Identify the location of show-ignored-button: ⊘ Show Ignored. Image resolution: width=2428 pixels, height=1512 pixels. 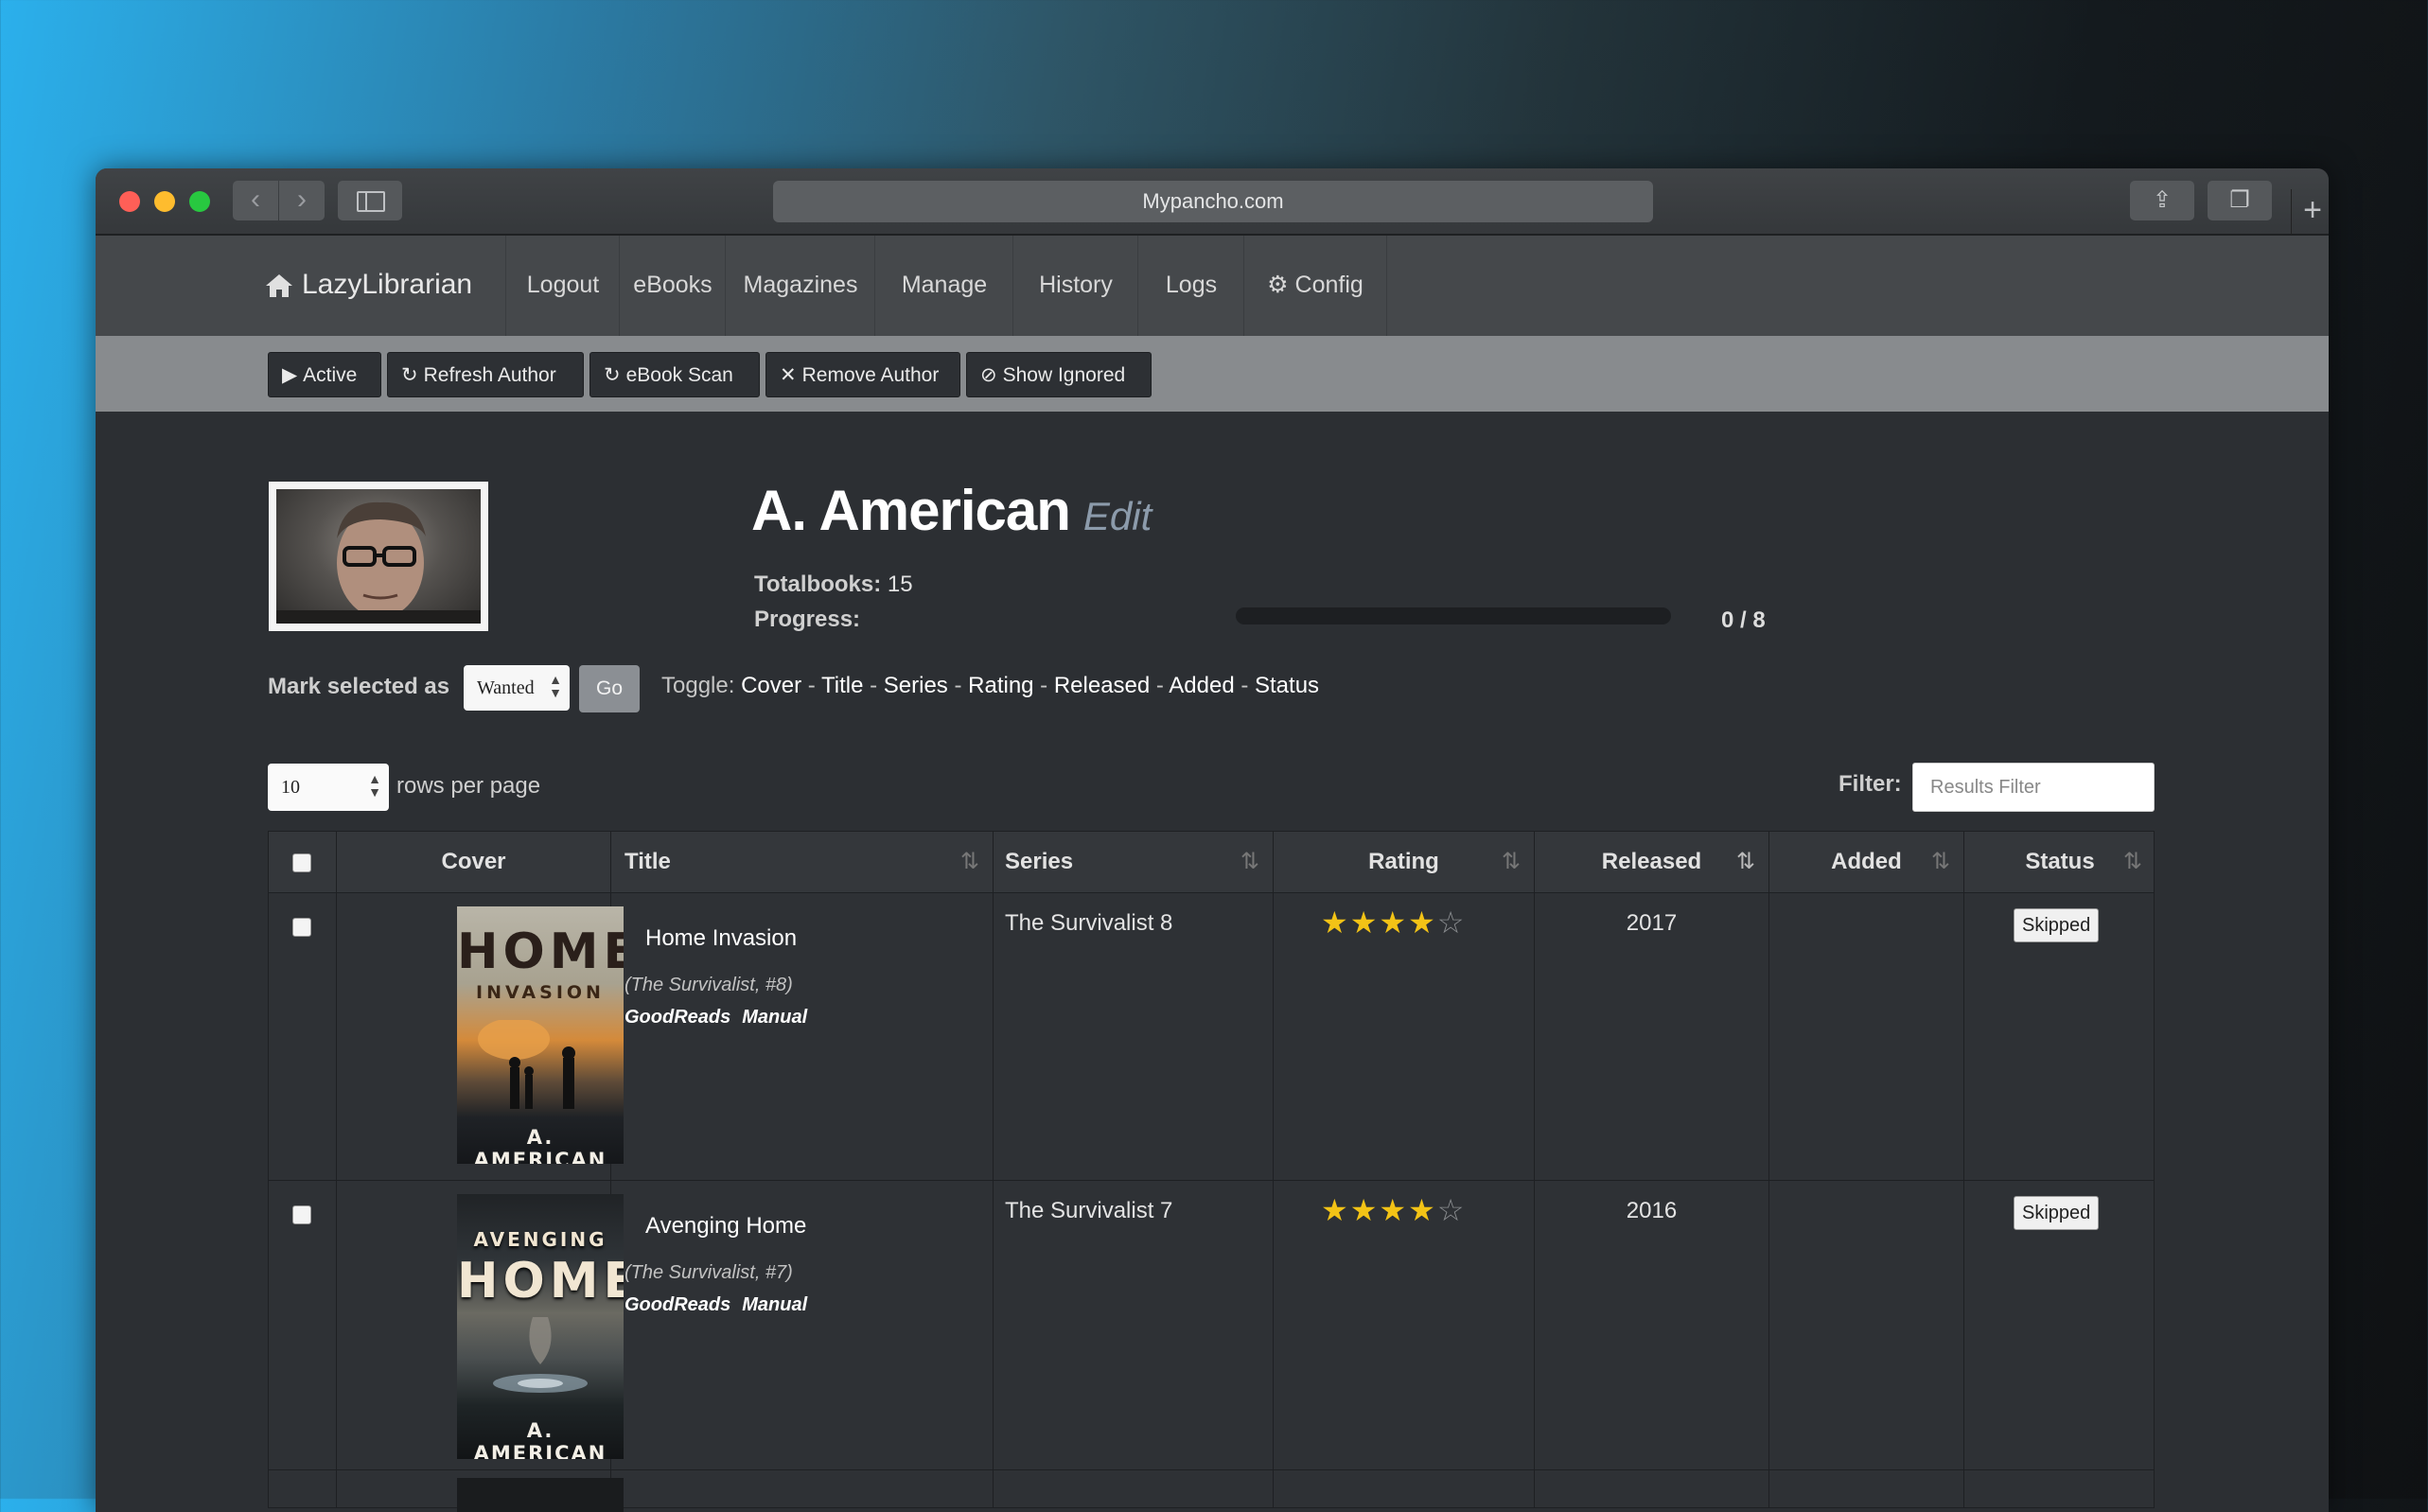
(1059, 375).